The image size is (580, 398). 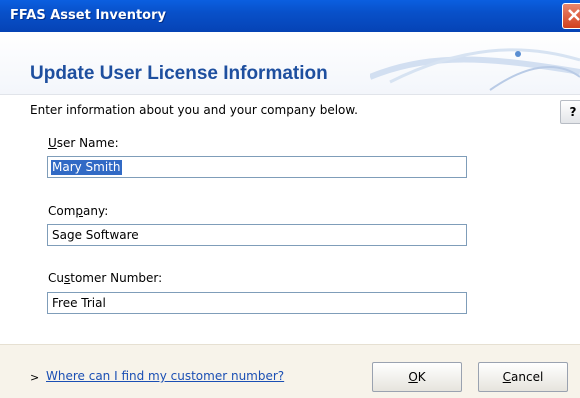 What do you see at coordinates (116, 278) in the screenshot?
I see `label-text: tomer Number:` at bounding box center [116, 278].